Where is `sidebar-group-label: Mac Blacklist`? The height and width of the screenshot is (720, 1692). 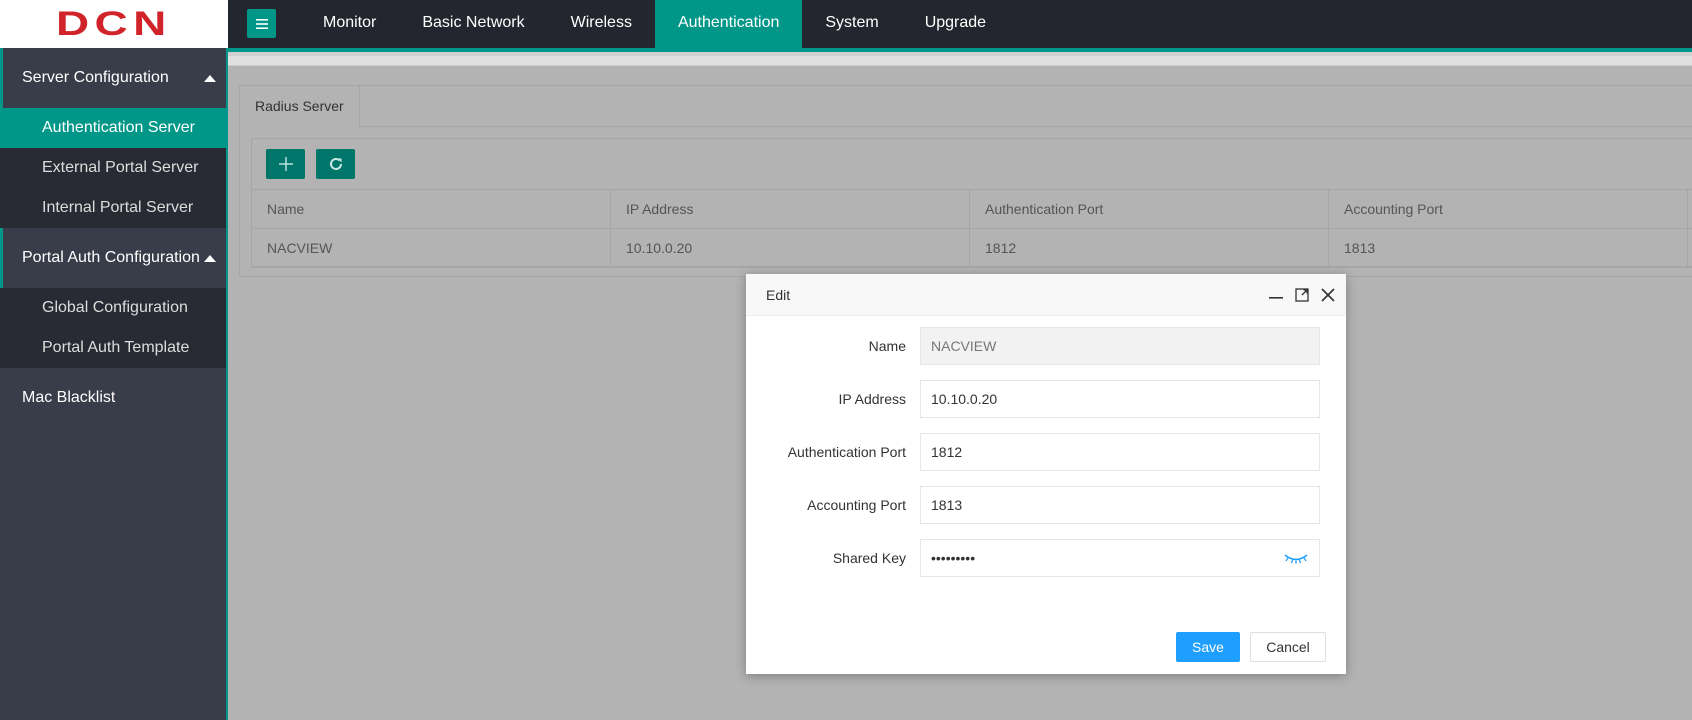 sidebar-group-label: Mac Blacklist is located at coordinates (69, 397).